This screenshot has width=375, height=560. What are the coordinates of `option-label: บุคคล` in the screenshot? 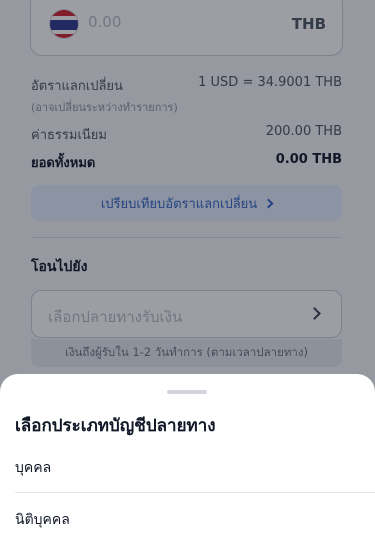 It's located at (33, 468).